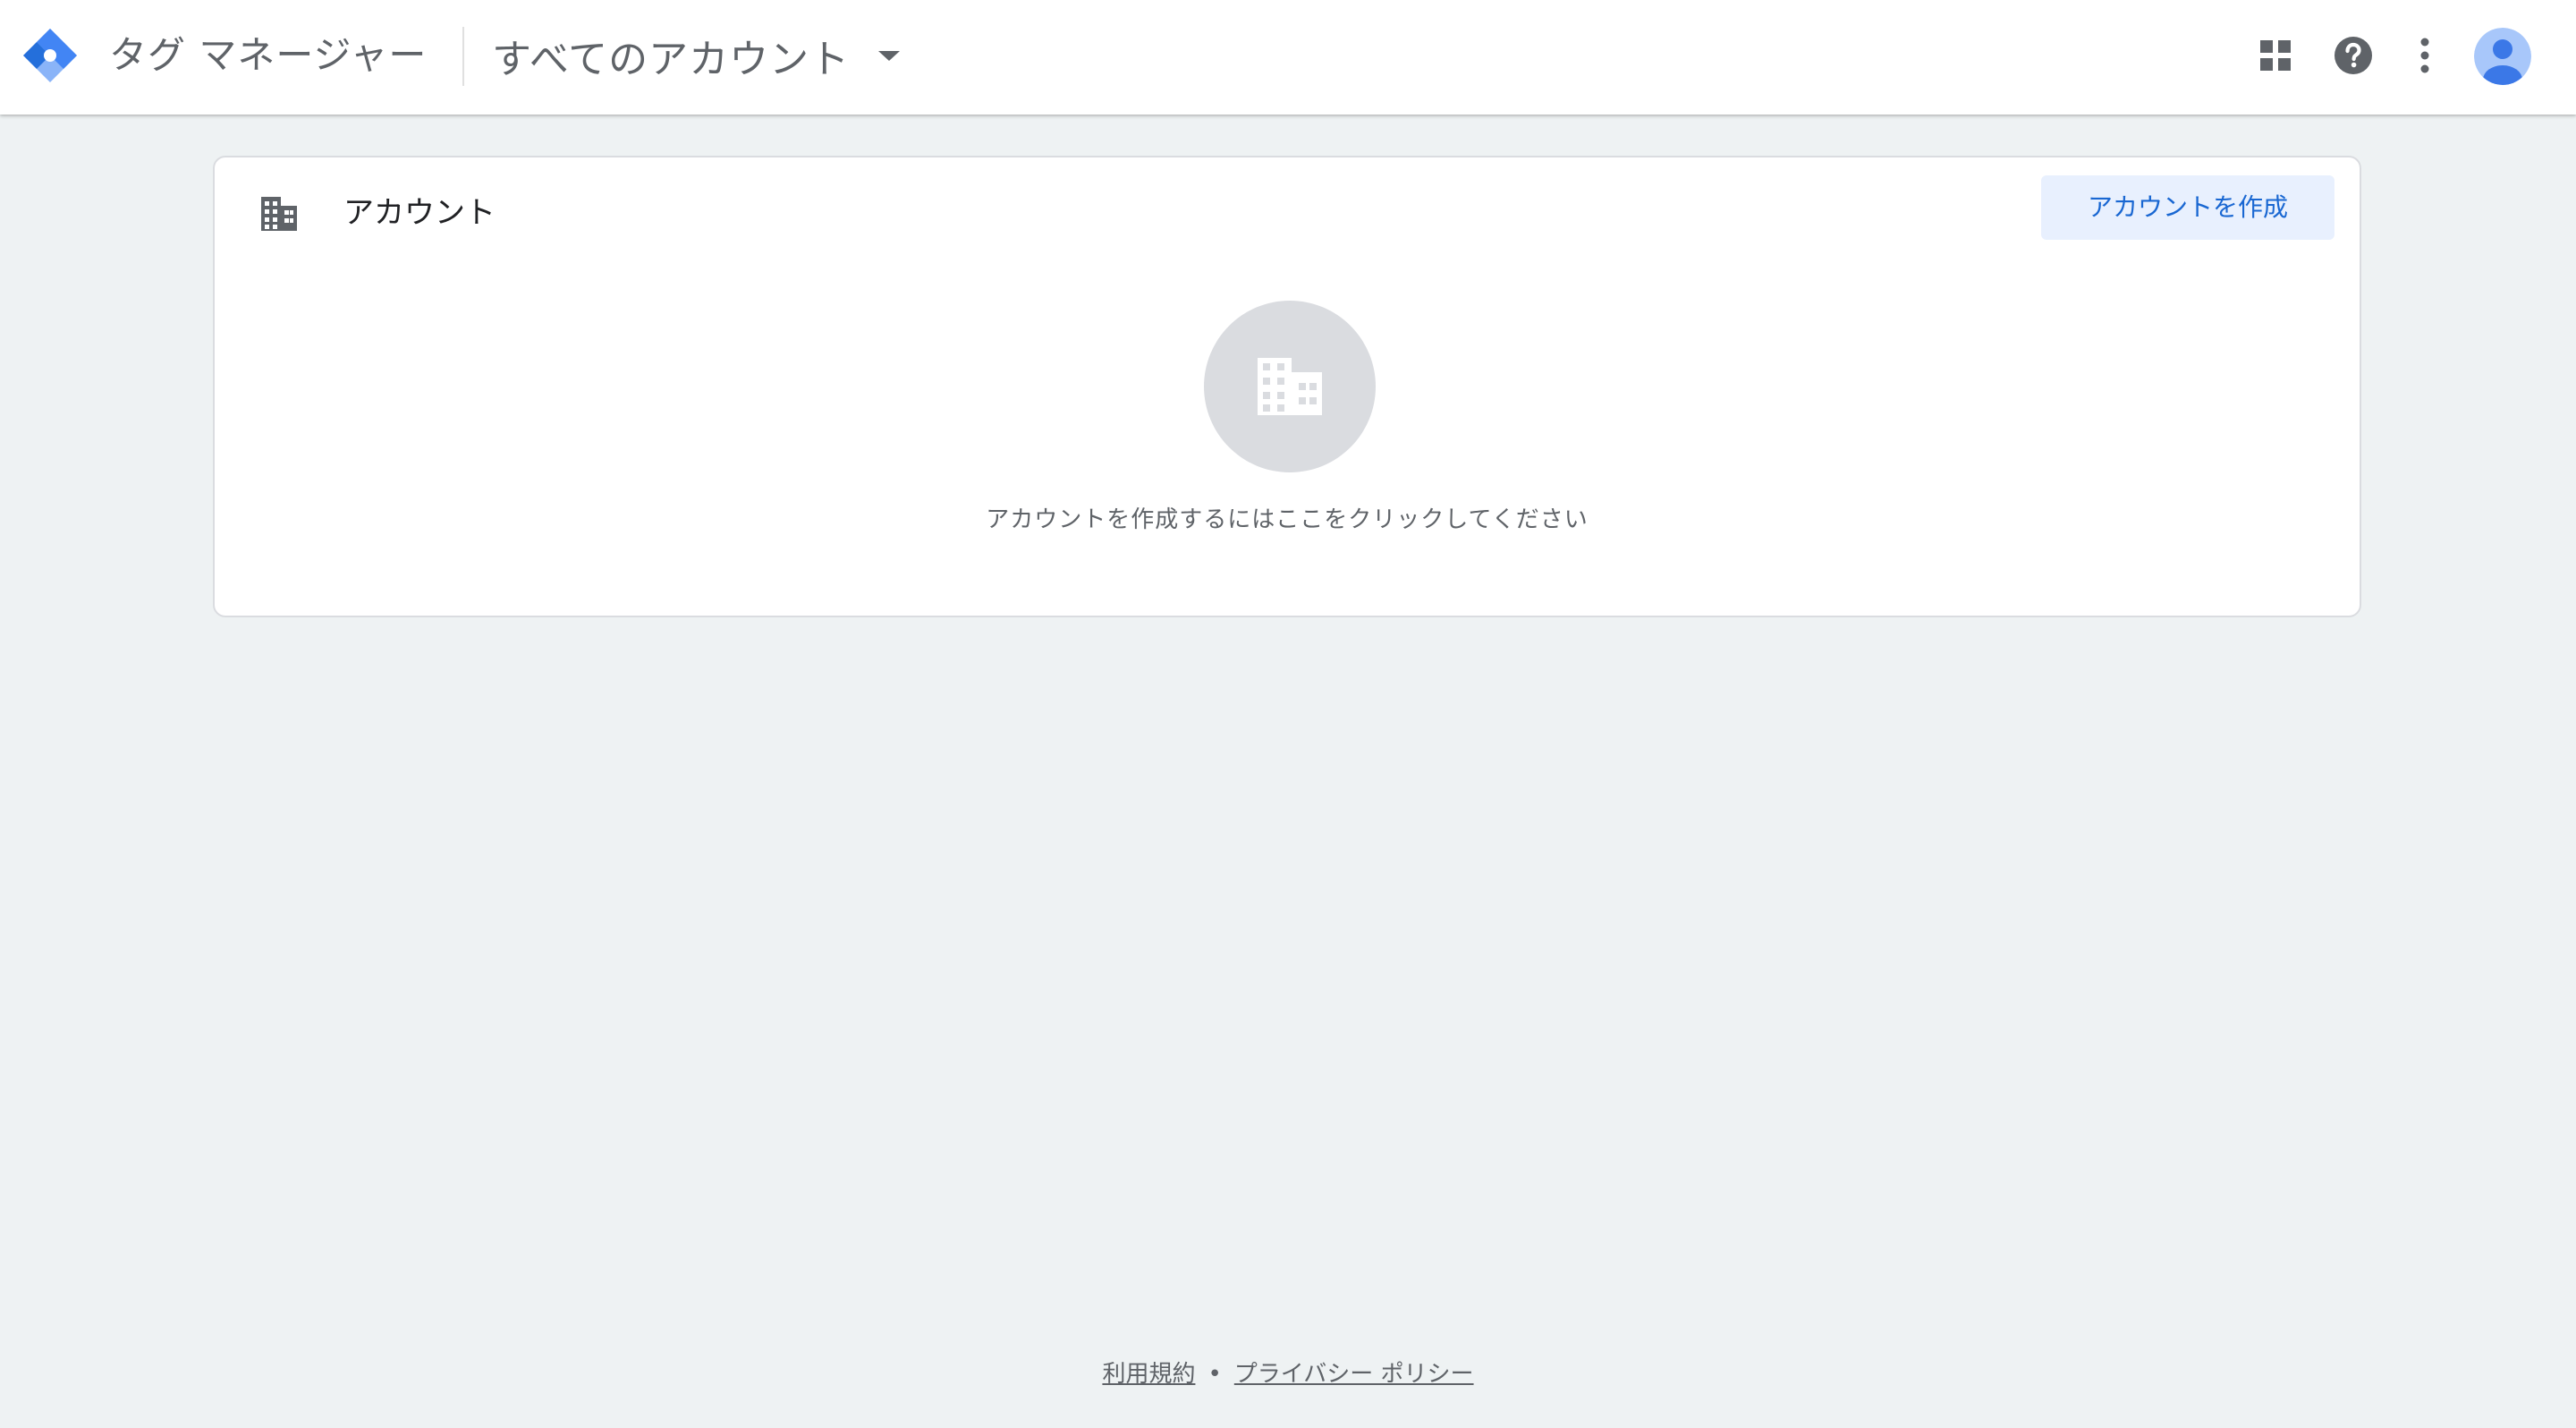 The width and height of the screenshot is (2576, 1428). I want to click on account-selector-label: すべてのアカウント, so click(671, 59).